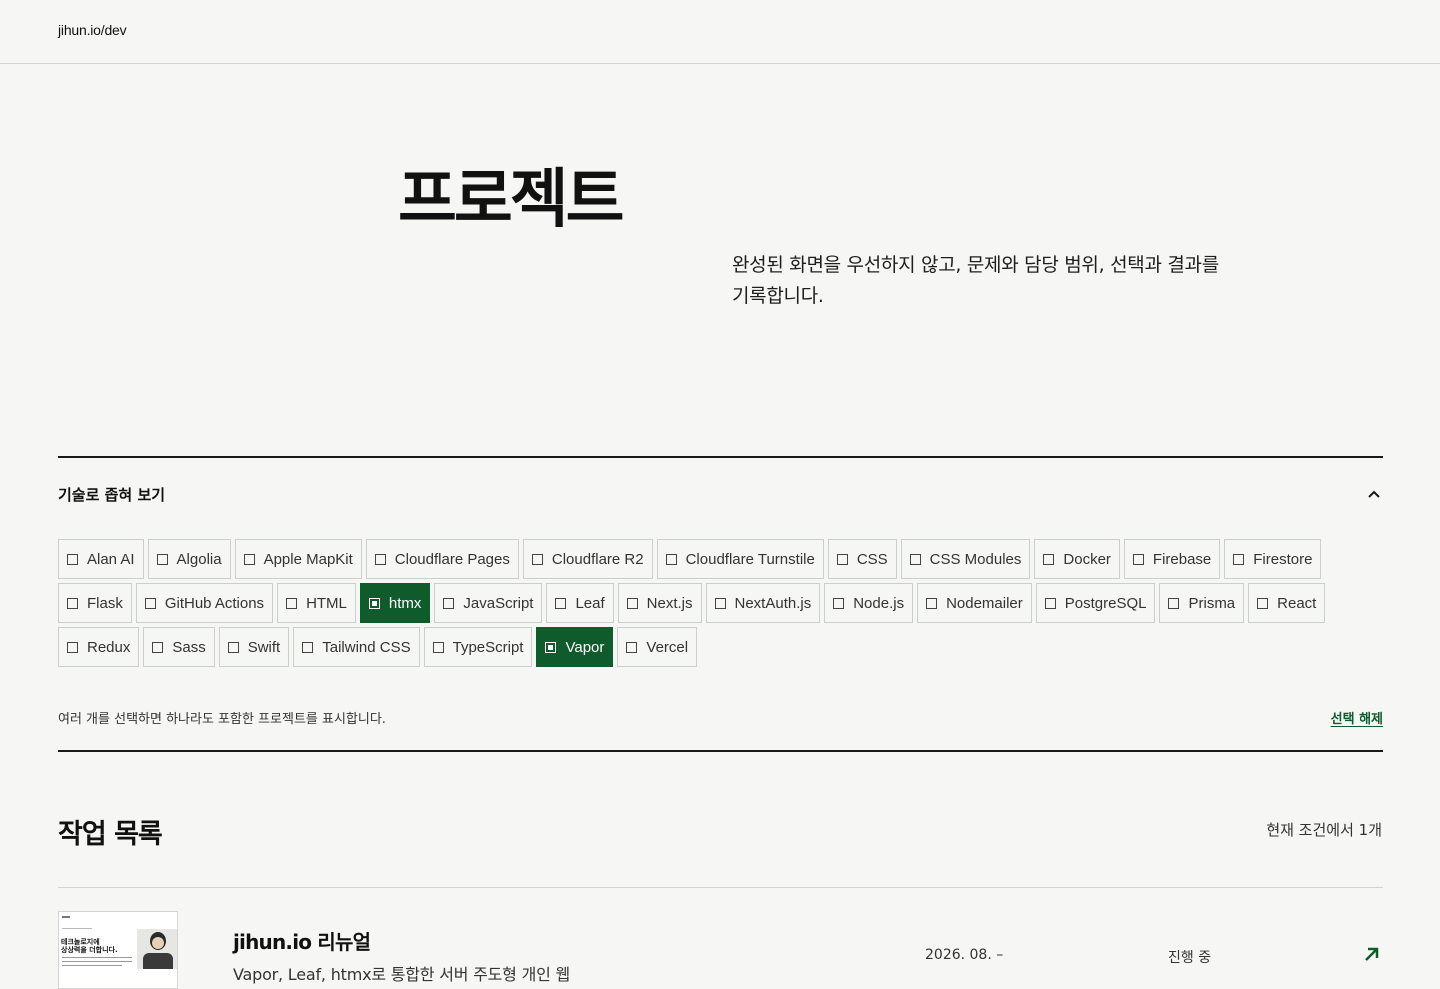 This screenshot has width=1440, height=989. What do you see at coordinates (112, 495) in the screenshot?
I see `filter-title: 기술로 좁혀 보기` at bounding box center [112, 495].